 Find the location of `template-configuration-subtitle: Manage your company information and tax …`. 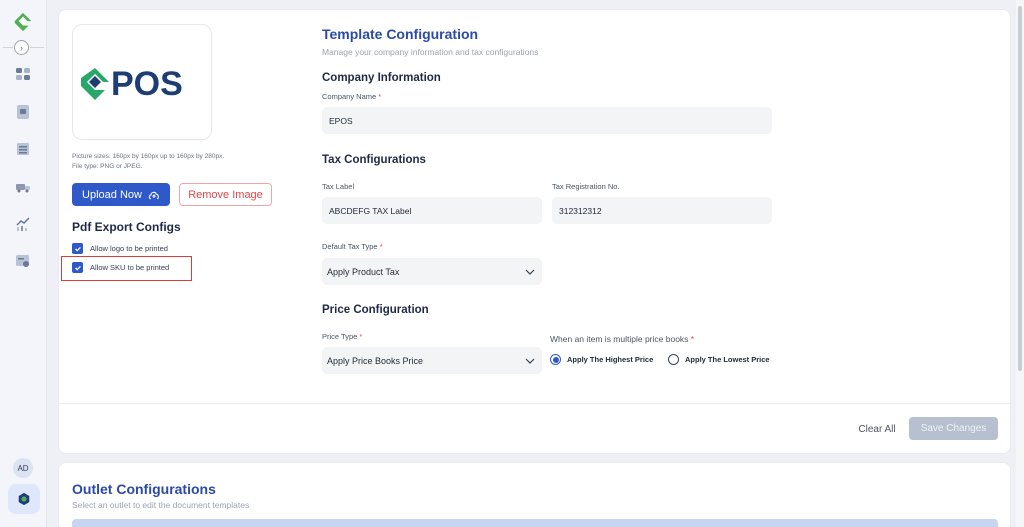

template-configuration-subtitle: Manage your company information and tax … is located at coordinates (430, 52).